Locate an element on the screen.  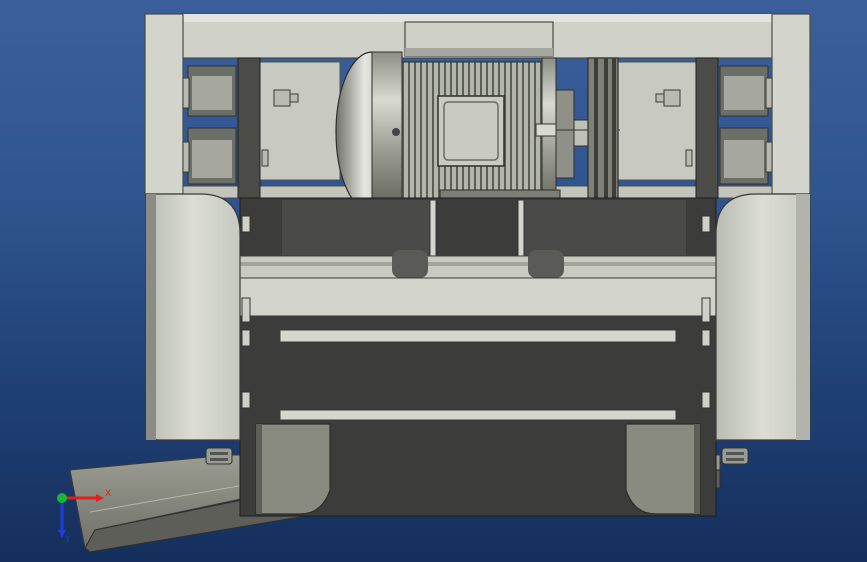
x-axis-label: X is located at coordinates (108, 494).